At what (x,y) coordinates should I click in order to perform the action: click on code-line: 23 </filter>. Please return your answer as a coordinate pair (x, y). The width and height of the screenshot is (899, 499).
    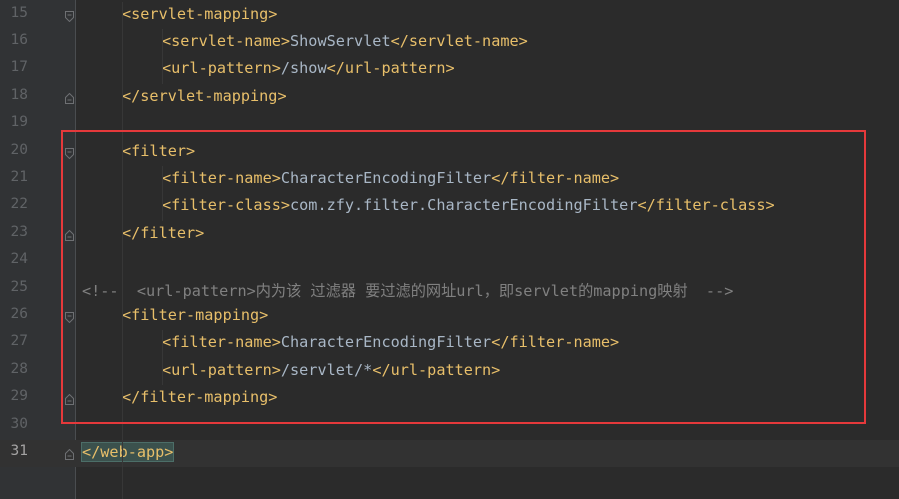
    Looking at the image, I should click on (449, 234).